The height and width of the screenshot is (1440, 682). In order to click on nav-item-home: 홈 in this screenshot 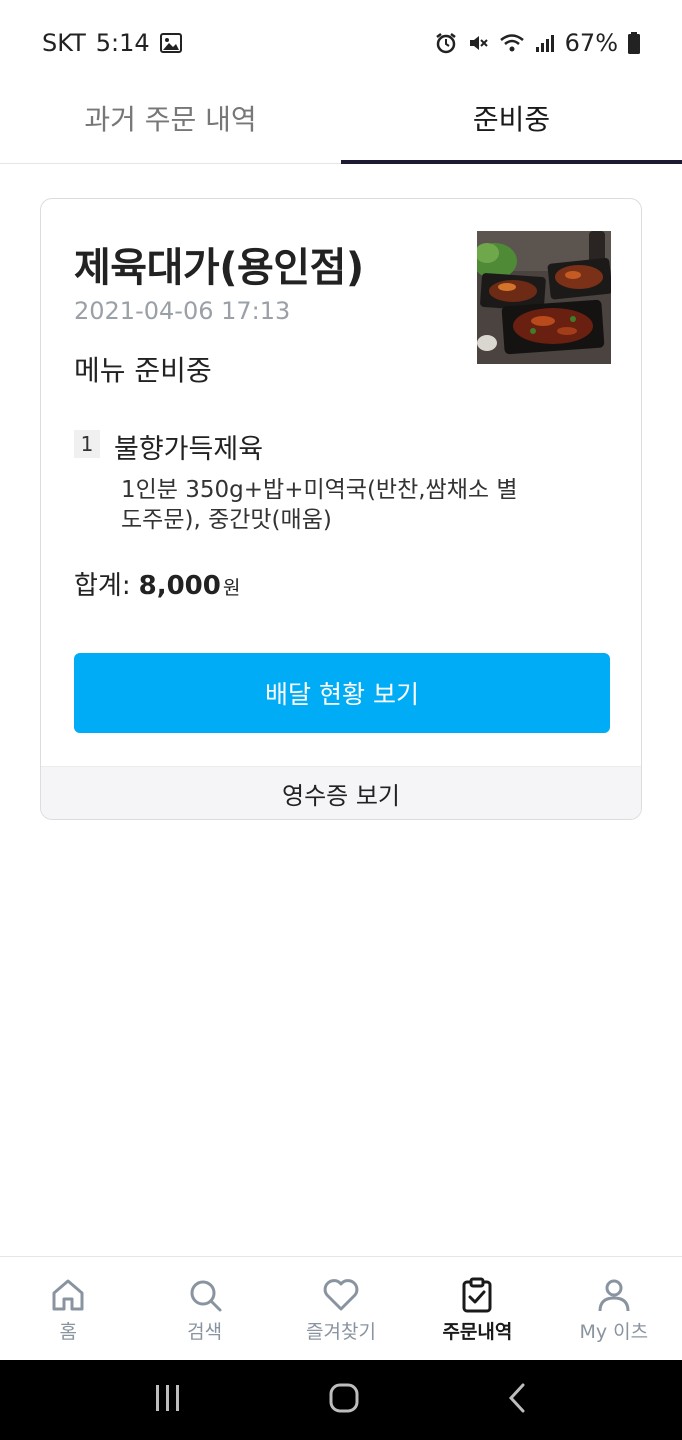, I will do `click(68, 1308)`.